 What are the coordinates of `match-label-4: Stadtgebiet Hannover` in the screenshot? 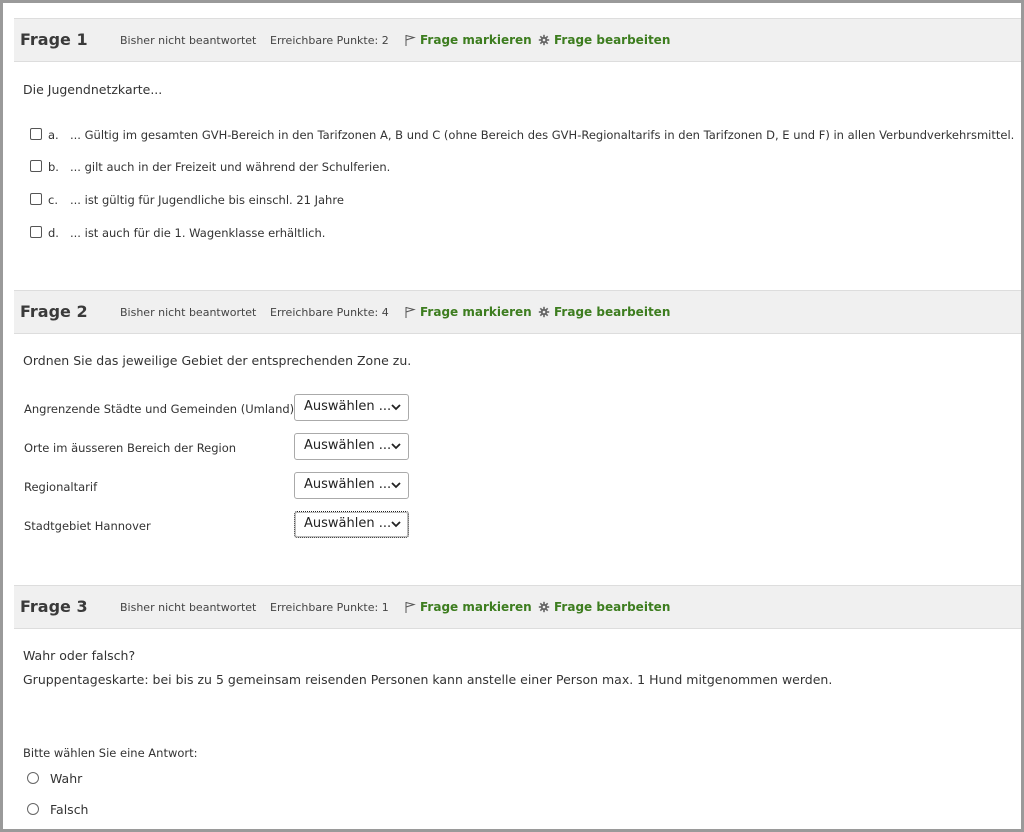 It's located at (87, 526).